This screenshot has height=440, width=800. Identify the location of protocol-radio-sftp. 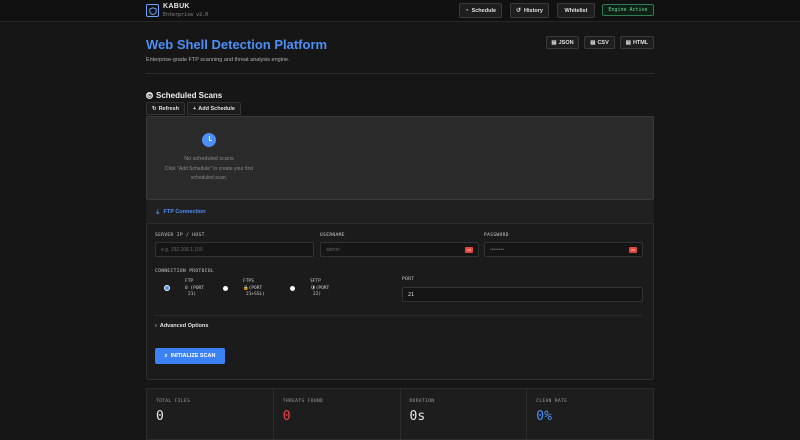
(292, 288).